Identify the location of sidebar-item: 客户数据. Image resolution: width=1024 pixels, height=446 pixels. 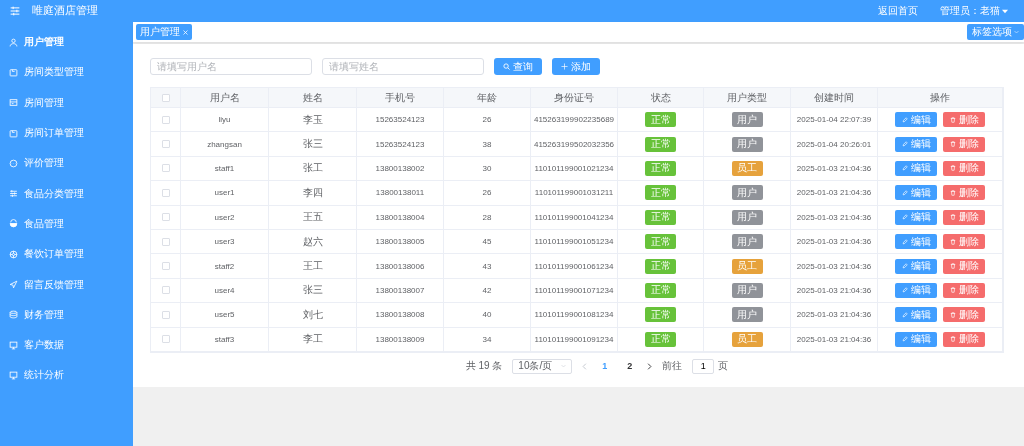
(66, 345).